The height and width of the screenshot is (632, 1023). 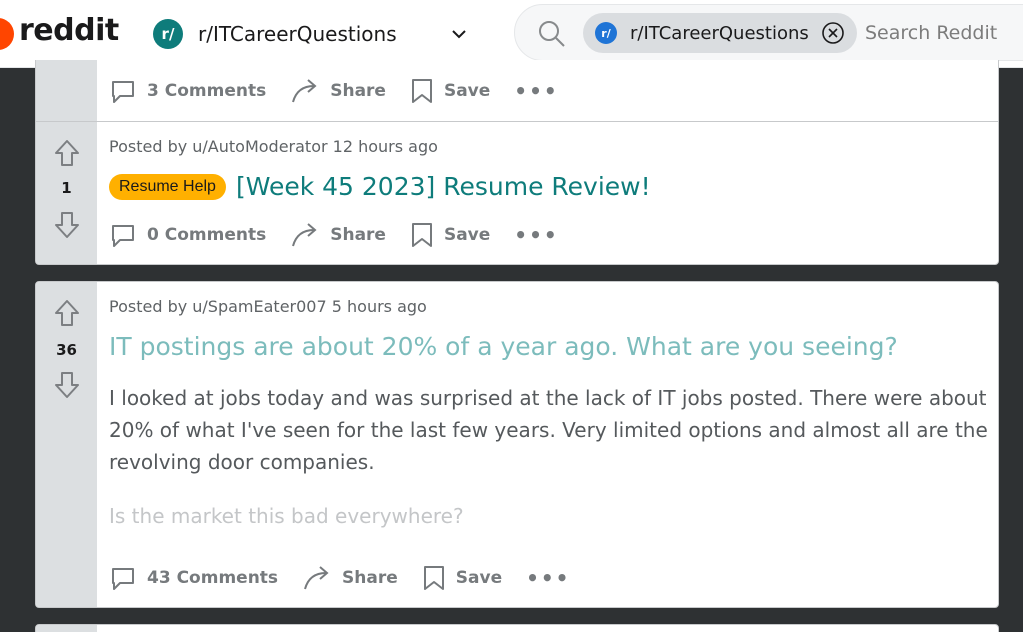 I want to click on subreddit-selector: r/ r/ITCareerQuestions, so click(x=316, y=34).